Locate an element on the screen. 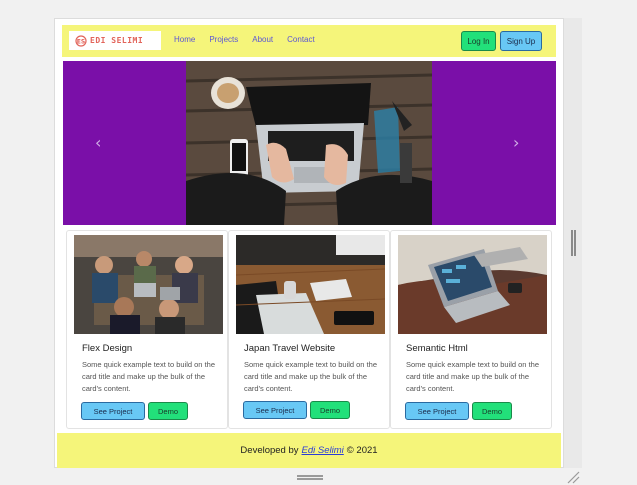 Image resolution: width=637 pixels, height=485 pixels. card-title: Flex Design is located at coordinates (107, 348).